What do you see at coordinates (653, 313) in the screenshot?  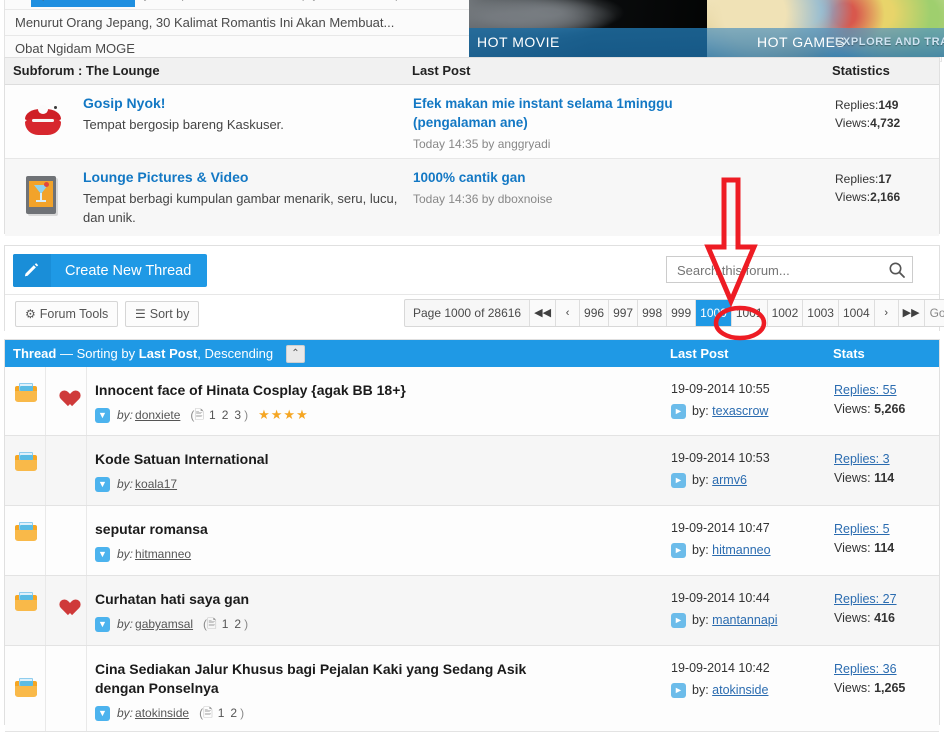 I see `pagination-page-998: 998` at bounding box center [653, 313].